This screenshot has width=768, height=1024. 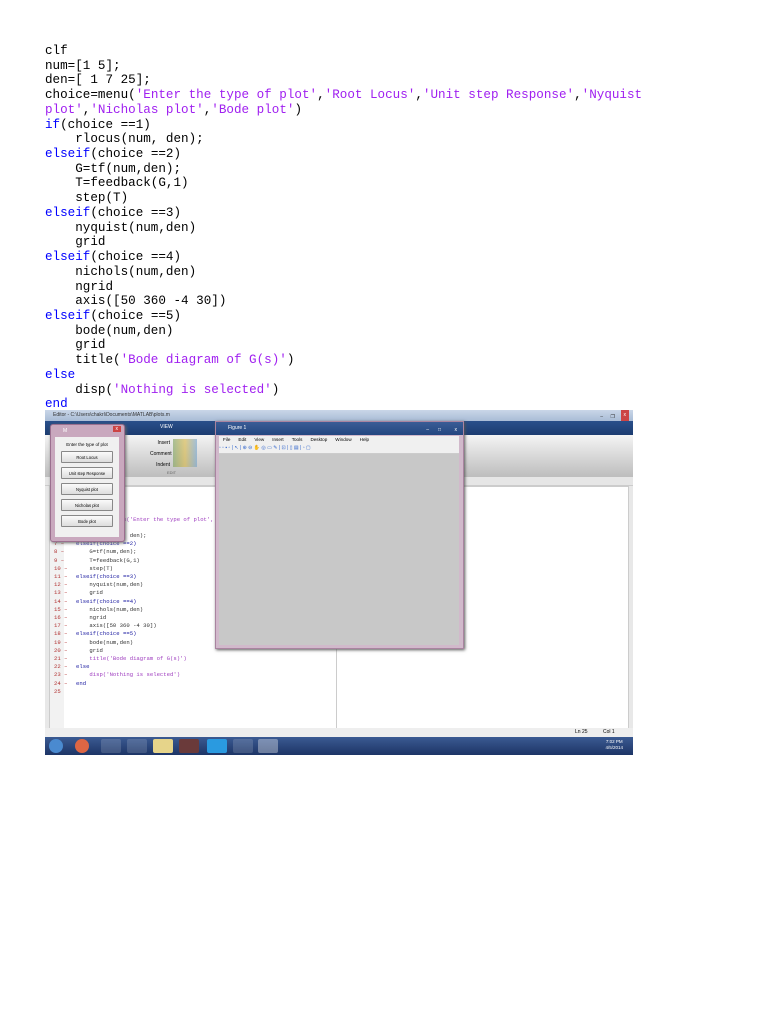 What do you see at coordinates (106, 634) in the screenshot?
I see `editor-line-text: elseif(choice ==5)` at bounding box center [106, 634].